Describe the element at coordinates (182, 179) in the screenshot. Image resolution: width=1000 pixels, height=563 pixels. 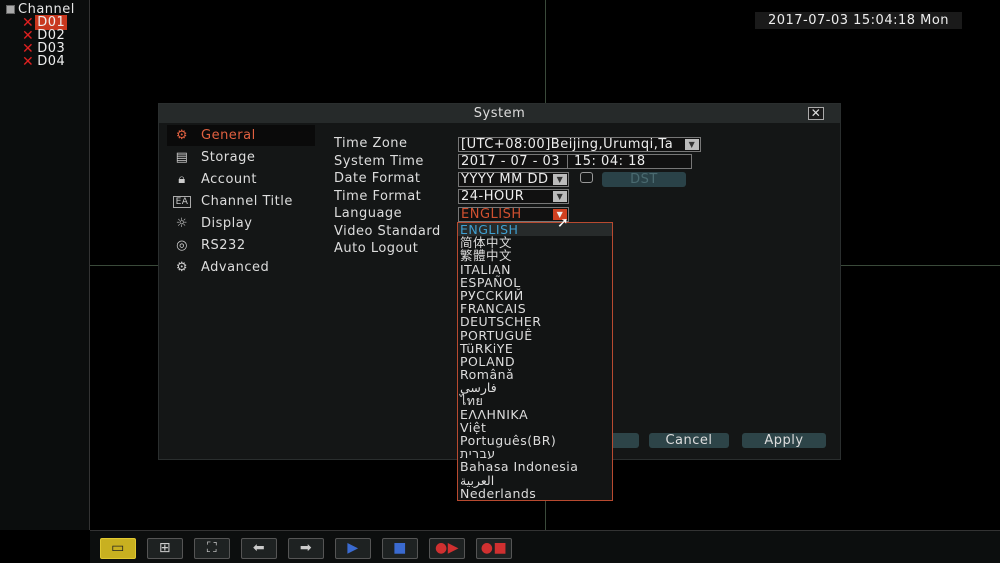
I see `lock-icon: 🔒︎` at that location.